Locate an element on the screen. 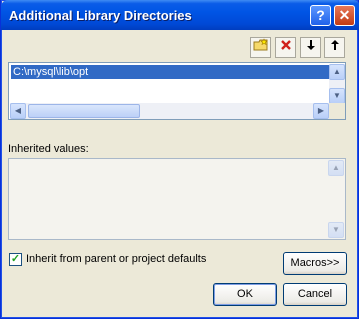 The height and width of the screenshot is (320, 359). ok-button: OK is located at coordinates (245, 294).